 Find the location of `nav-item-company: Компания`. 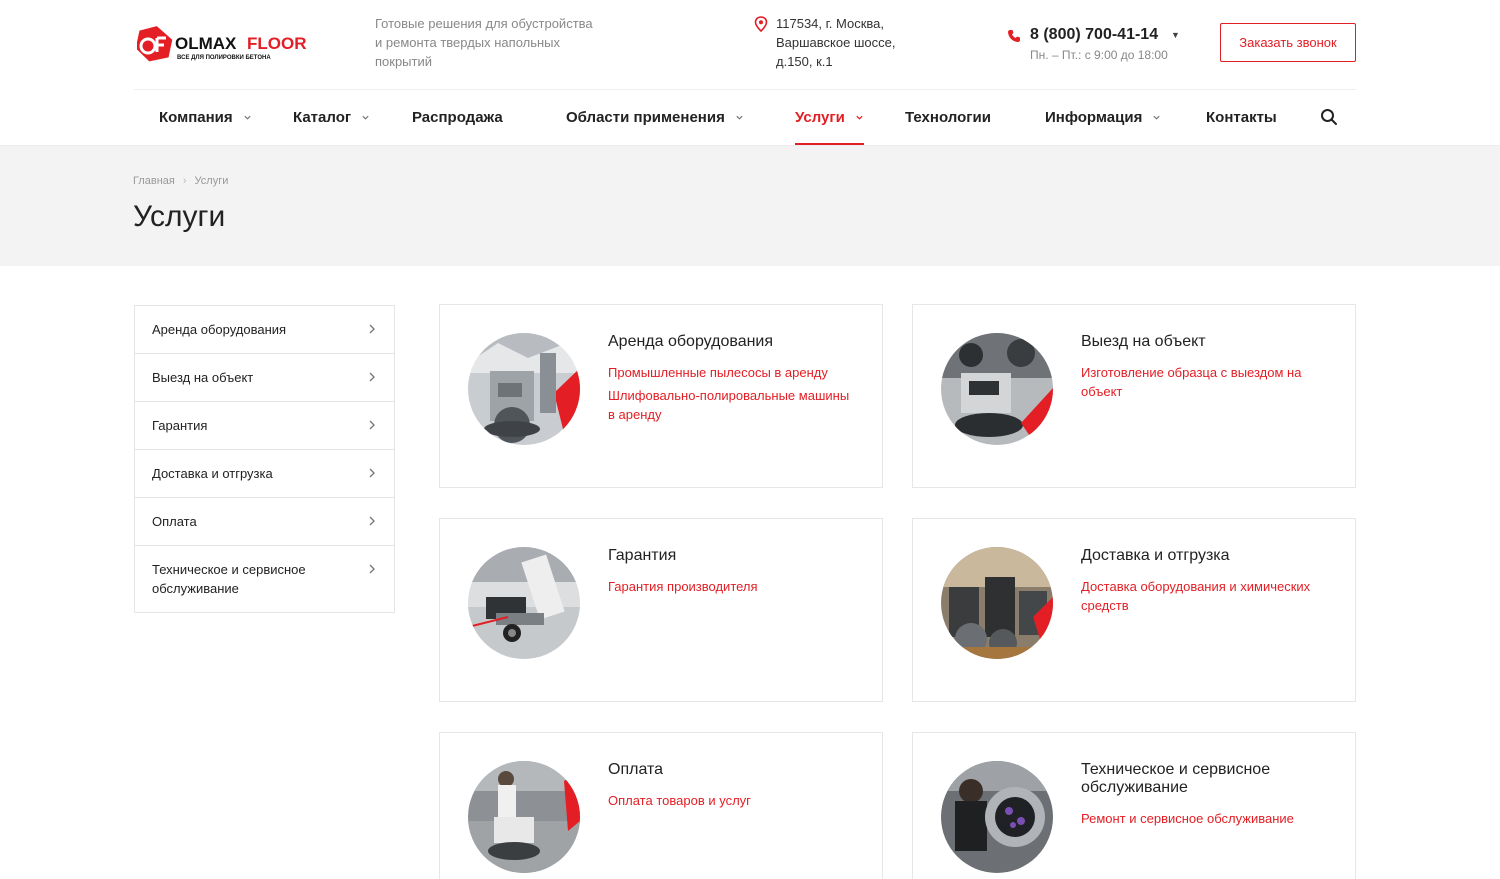

nav-item-company: Компания is located at coordinates (205, 117).